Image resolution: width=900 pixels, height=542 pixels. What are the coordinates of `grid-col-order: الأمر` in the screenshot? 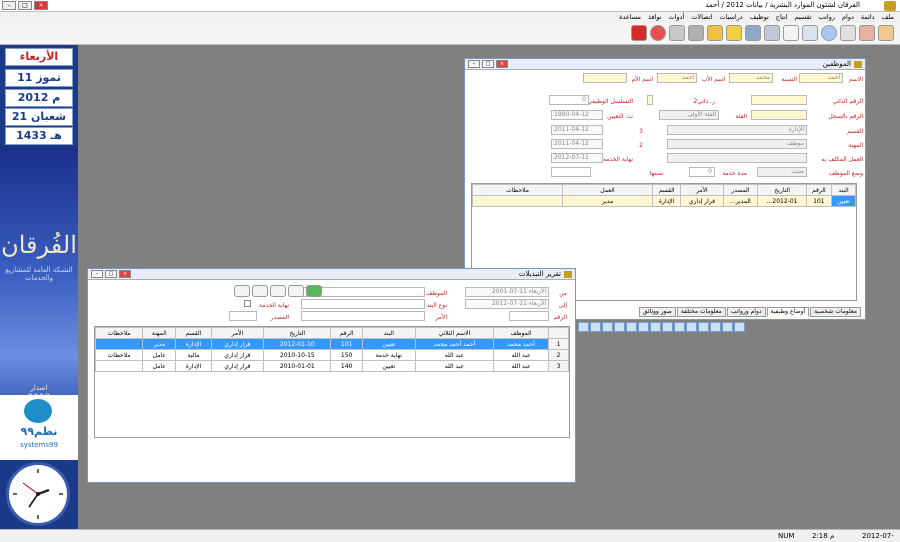 It's located at (702, 190).